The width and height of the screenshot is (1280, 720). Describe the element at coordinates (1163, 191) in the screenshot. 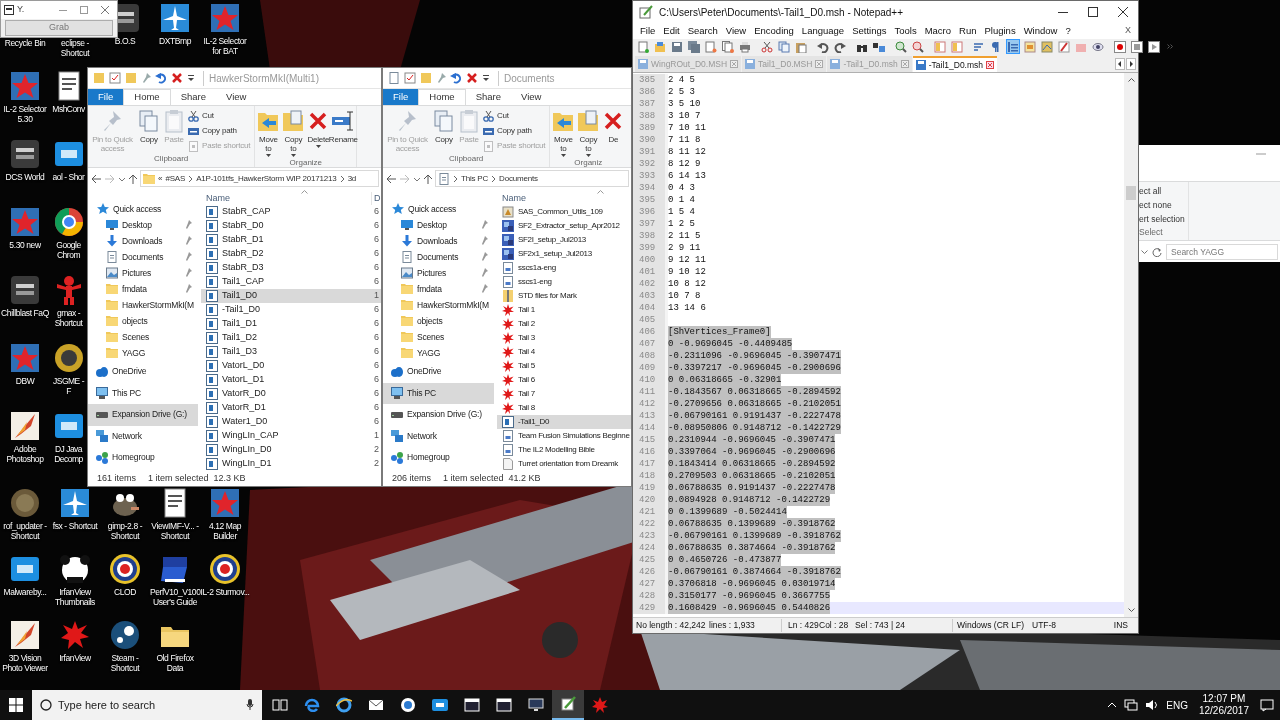

I see `ribbon-button: ect all` at that location.